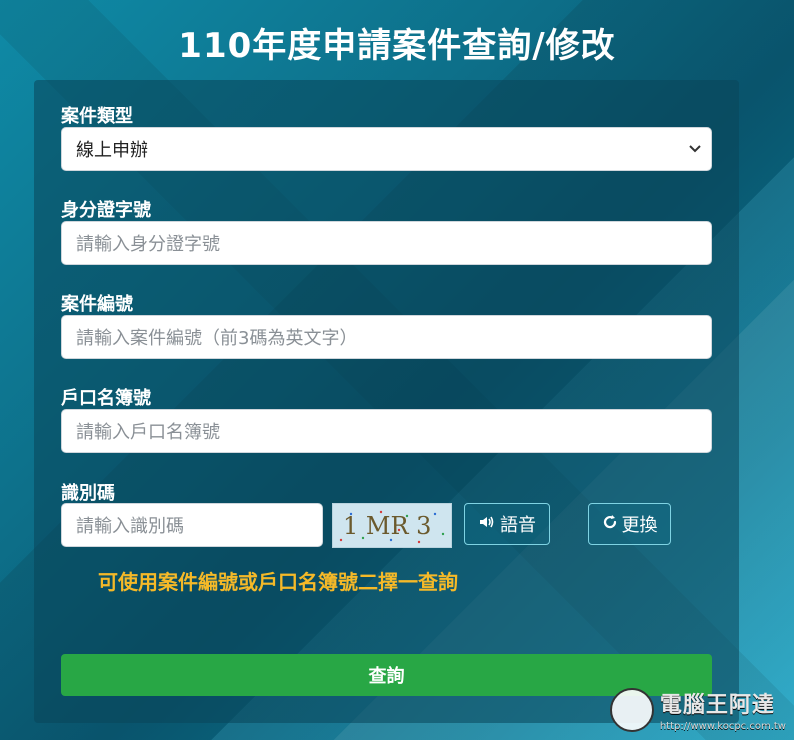 The height and width of the screenshot is (740, 794). I want to click on refresh-icon, so click(610, 524).